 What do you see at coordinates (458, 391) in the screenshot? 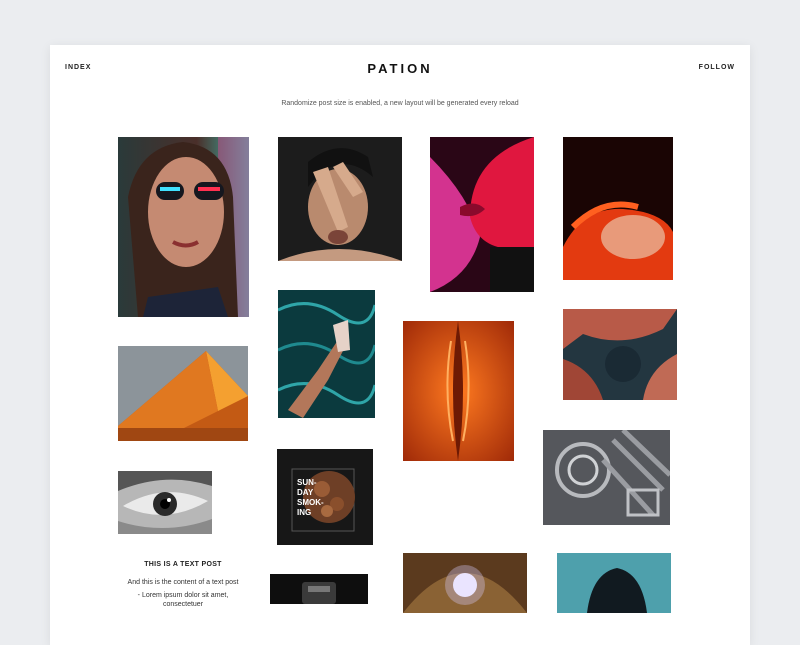
I see `post-orange-abstract` at bounding box center [458, 391].